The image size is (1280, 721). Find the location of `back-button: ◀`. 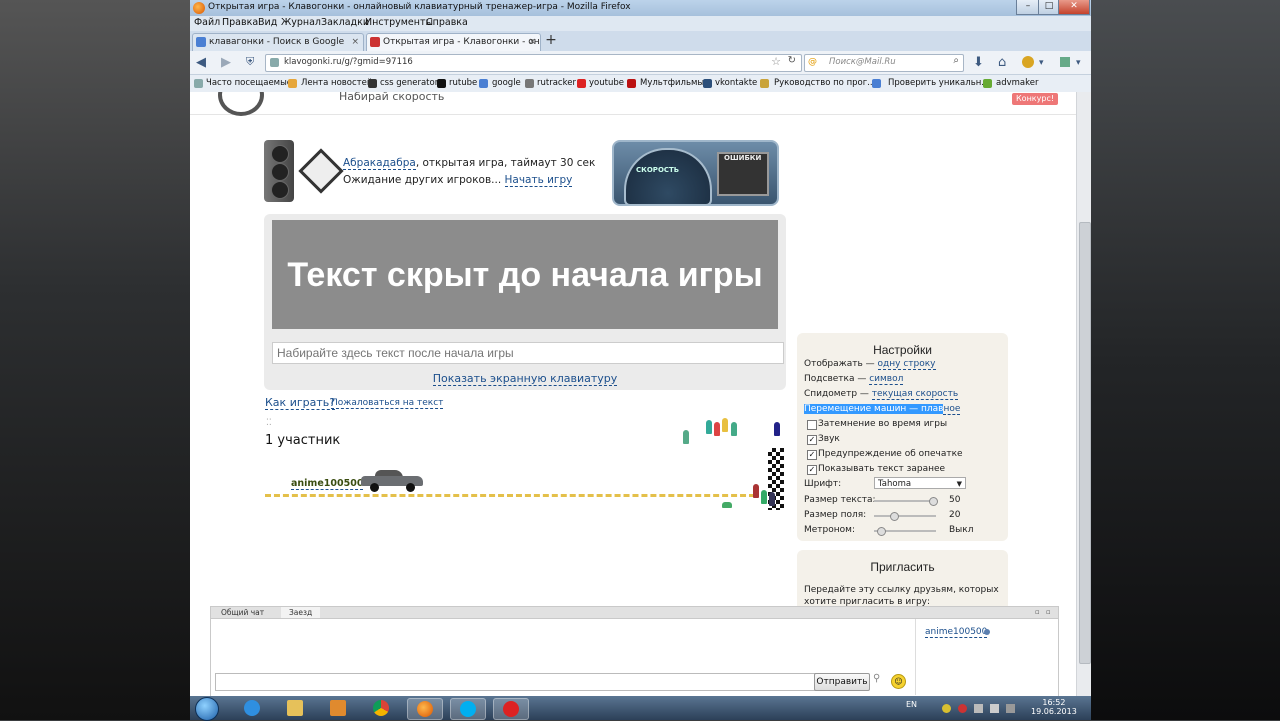

back-button: ◀ is located at coordinates (201, 62).